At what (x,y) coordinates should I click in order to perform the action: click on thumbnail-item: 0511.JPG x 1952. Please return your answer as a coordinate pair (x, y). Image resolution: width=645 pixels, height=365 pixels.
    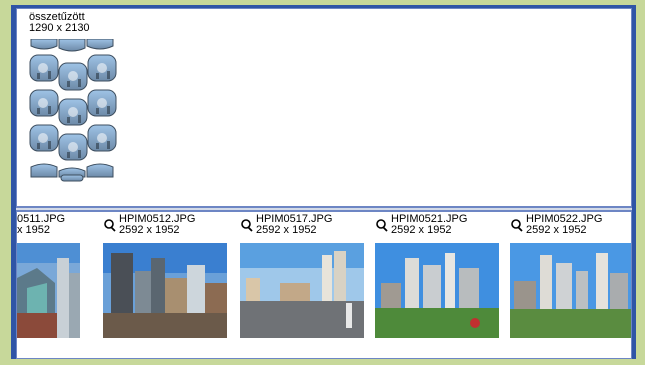
    Looking at the image, I should click on (48, 276).